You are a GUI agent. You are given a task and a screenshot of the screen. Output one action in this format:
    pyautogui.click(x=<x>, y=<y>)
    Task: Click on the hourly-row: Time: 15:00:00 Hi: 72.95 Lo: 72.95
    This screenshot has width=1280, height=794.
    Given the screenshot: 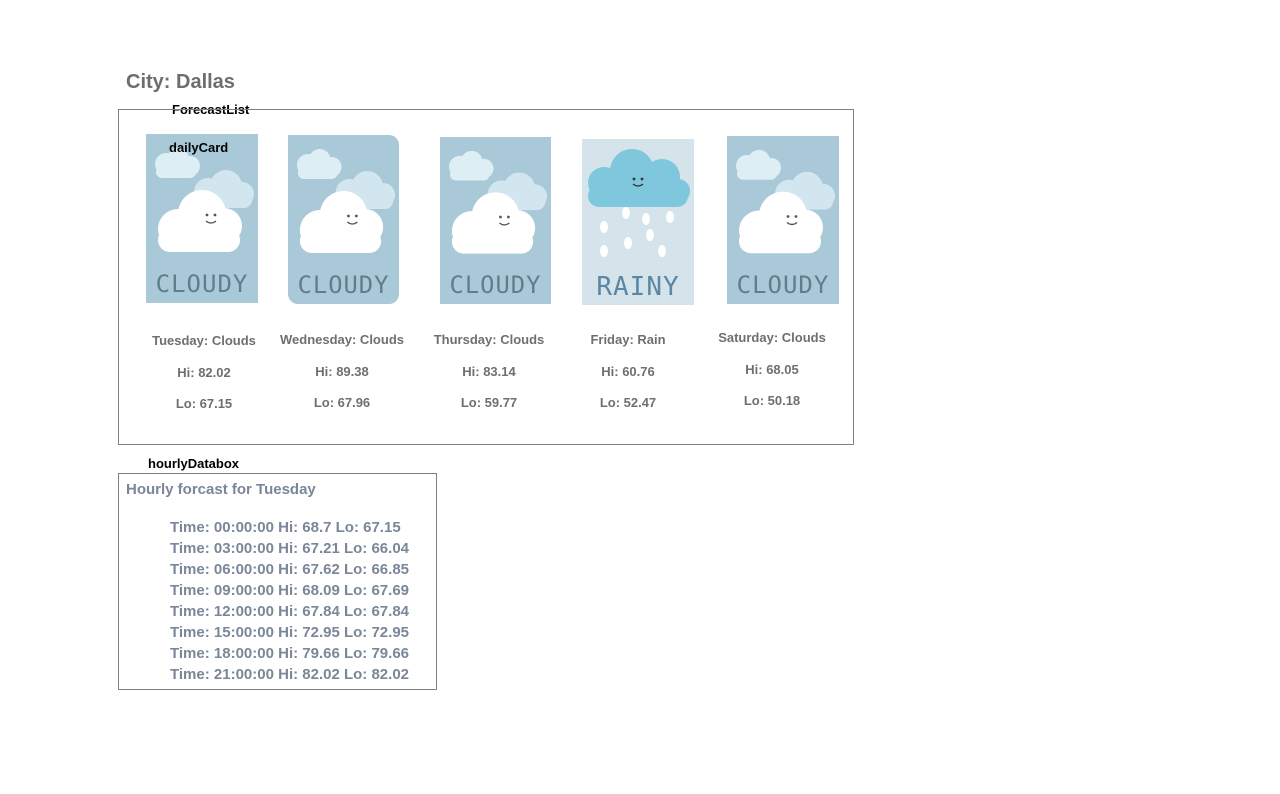 What is the action you would take?
    pyautogui.click(x=290, y=632)
    